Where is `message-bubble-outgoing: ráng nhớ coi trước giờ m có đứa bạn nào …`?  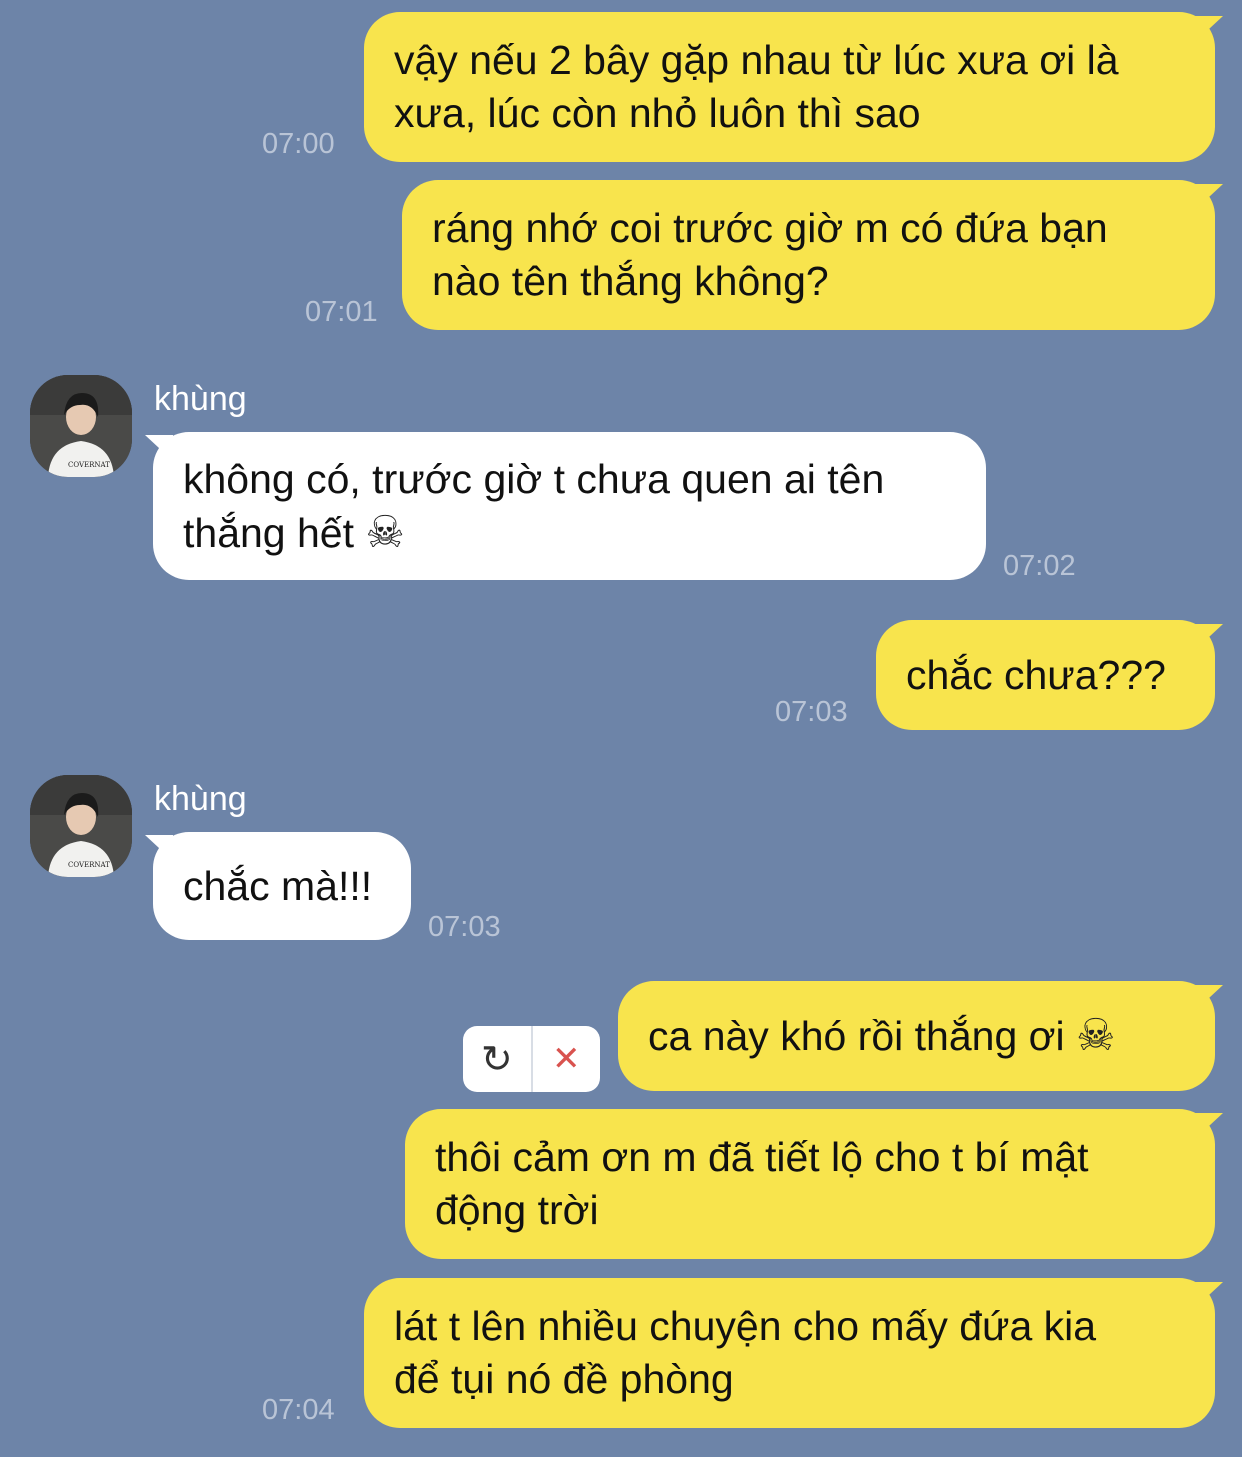 message-bubble-outgoing: ráng nhớ coi trước giờ m có đứa bạn nào … is located at coordinates (808, 255).